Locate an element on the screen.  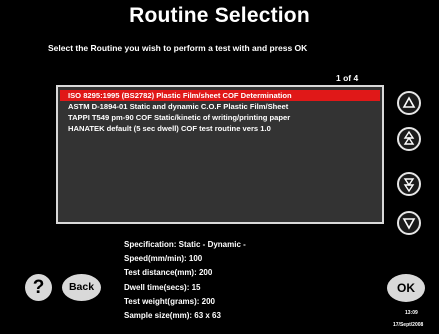
page-up-icon is located at coordinates (409, 137).